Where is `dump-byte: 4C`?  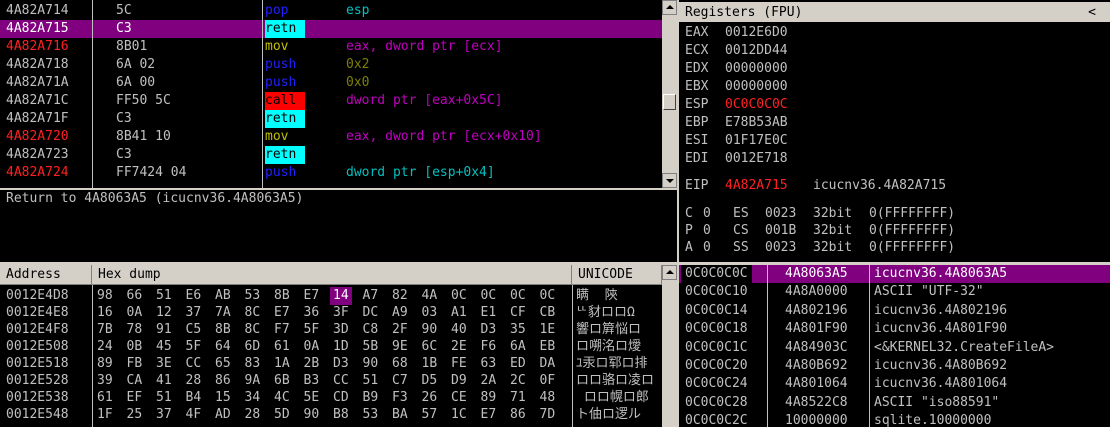 dump-byte: 4C is located at coordinates (282, 398).